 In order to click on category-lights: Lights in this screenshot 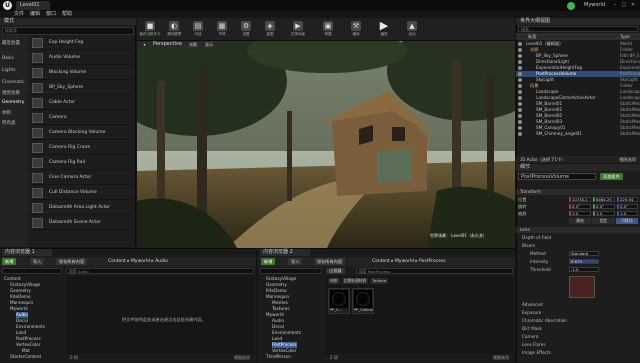, I will do `click(9, 70)`.